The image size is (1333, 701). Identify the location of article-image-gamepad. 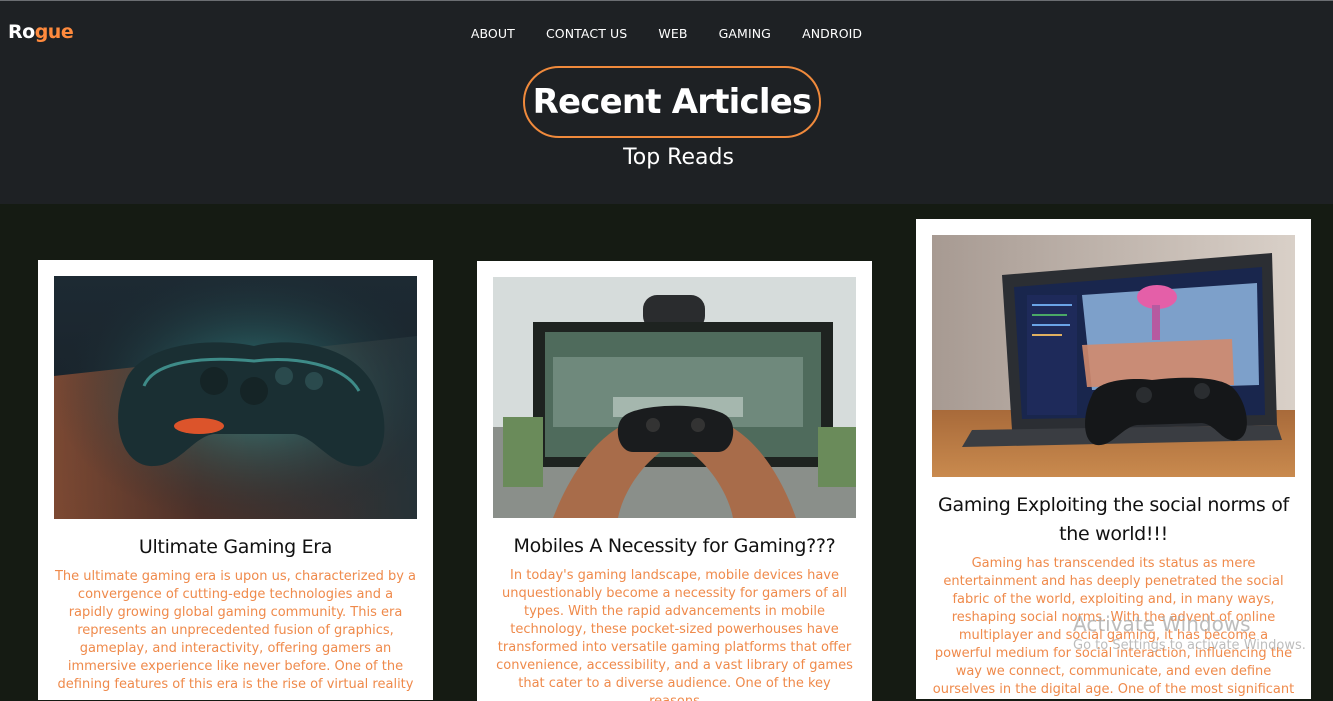
(235, 397).